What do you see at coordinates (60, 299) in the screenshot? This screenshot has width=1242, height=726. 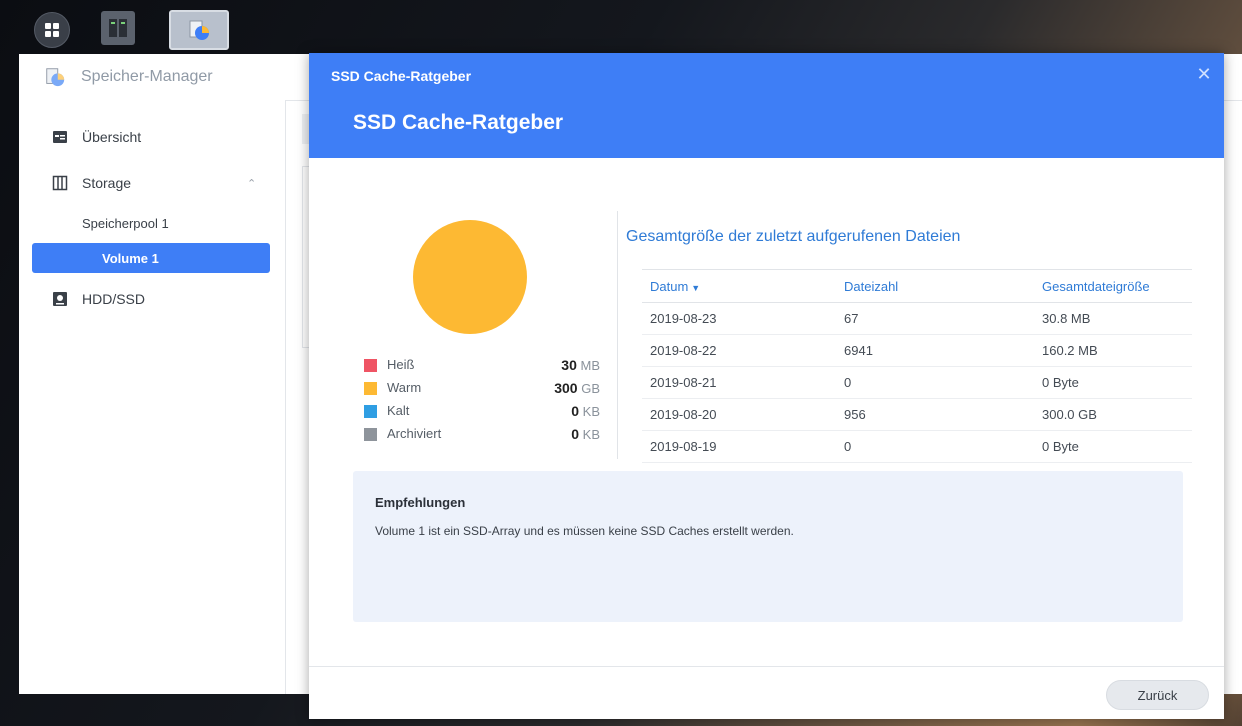 I see `disk-icon` at bounding box center [60, 299].